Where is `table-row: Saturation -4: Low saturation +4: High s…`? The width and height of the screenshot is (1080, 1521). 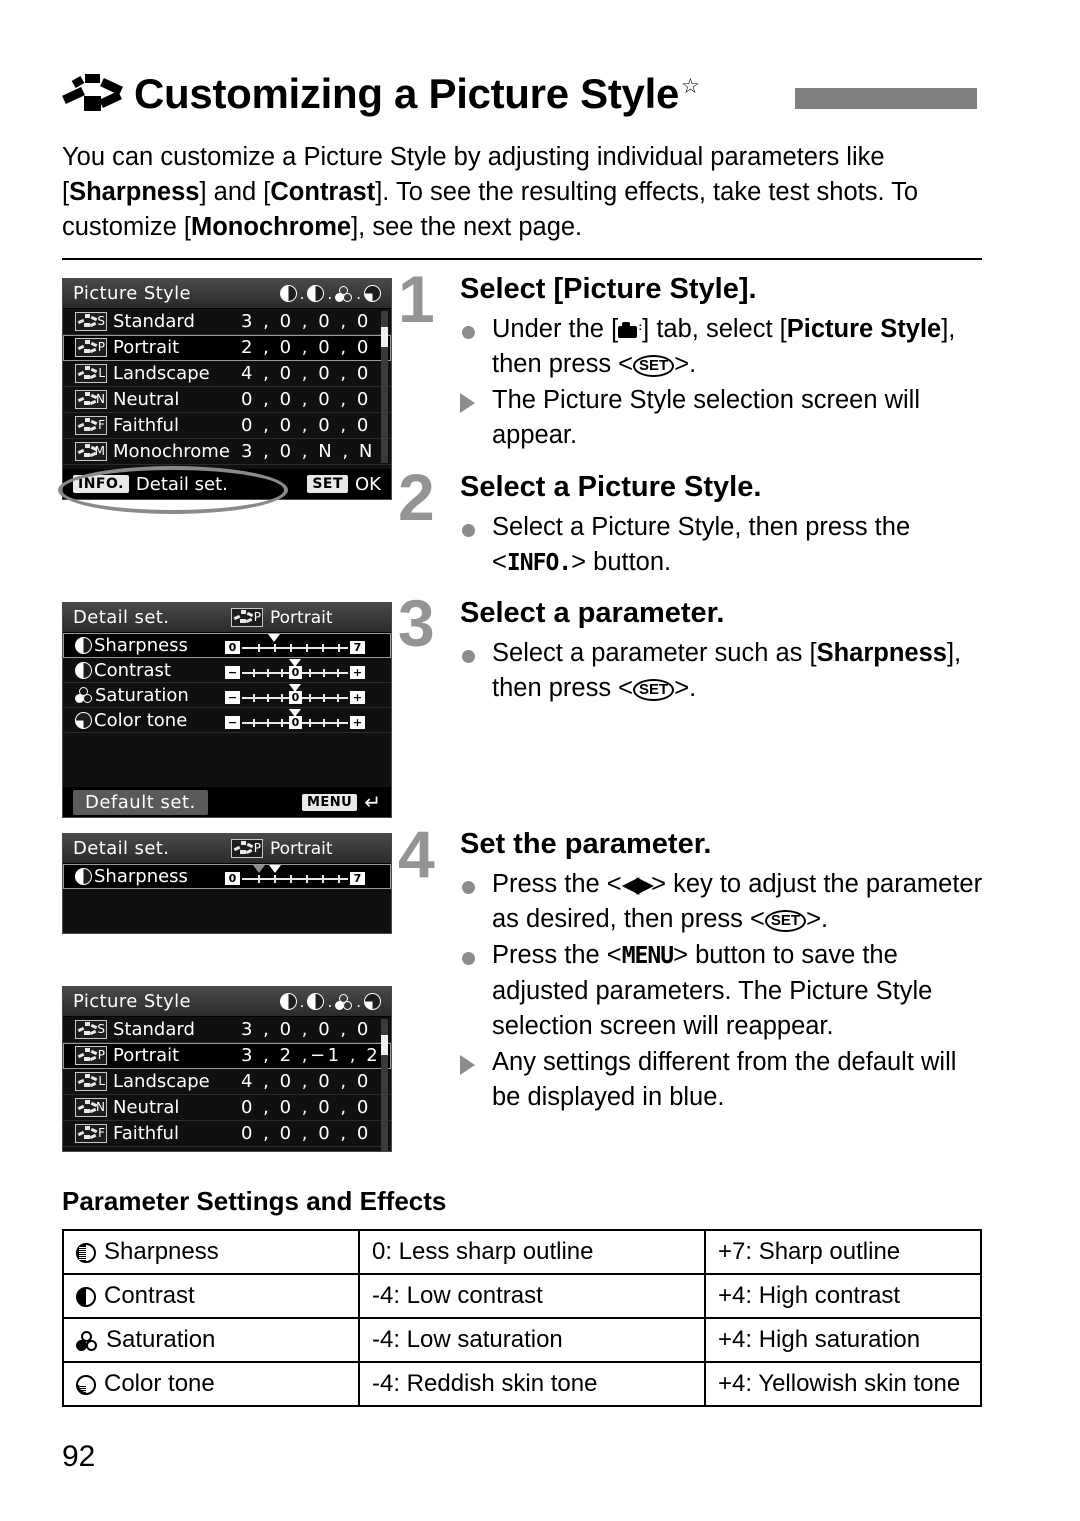 table-row: Saturation -4: Low saturation +4: High s… is located at coordinates (522, 1340).